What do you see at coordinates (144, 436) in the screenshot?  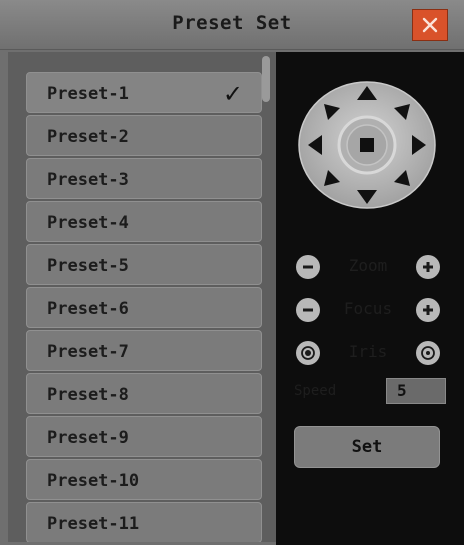 I see `preset-item: Preset-9` at bounding box center [144, 436].